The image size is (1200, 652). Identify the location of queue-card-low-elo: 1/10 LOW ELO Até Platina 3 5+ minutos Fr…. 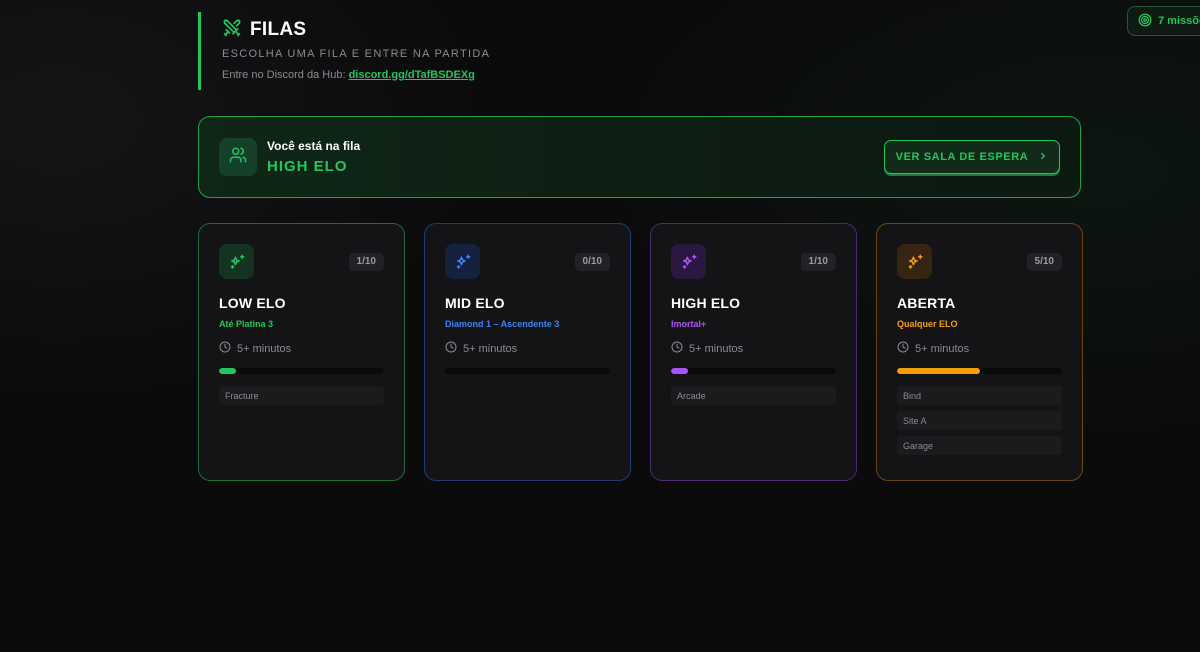
(301, 352).